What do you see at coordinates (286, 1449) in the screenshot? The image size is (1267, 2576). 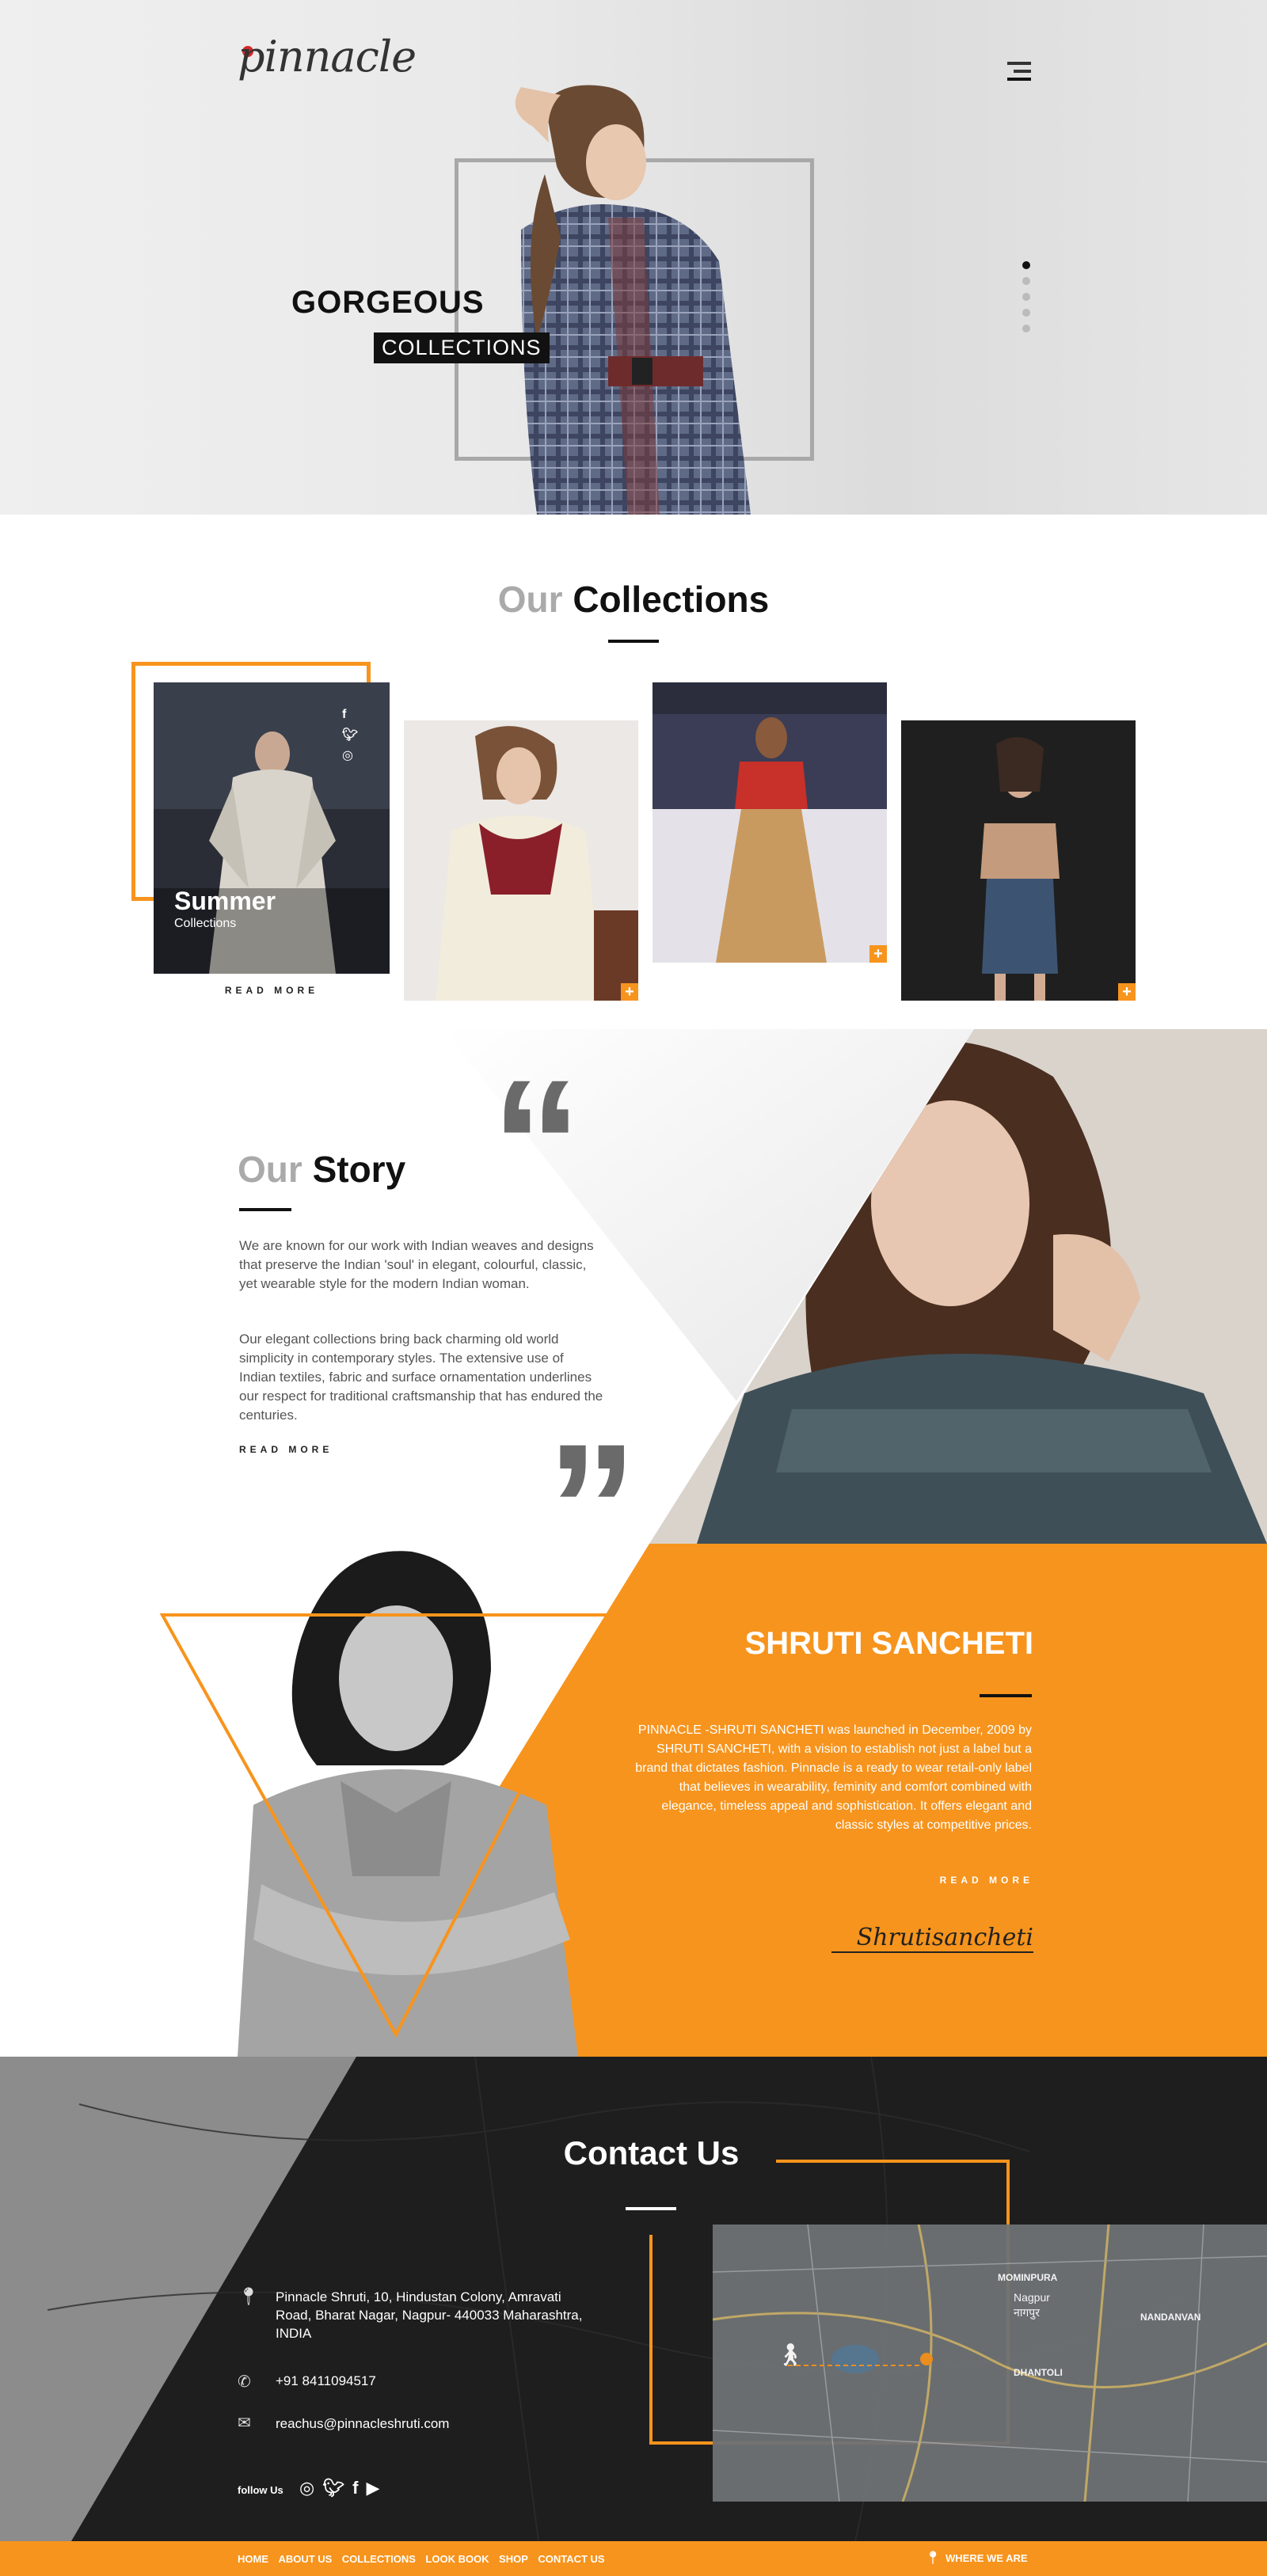 I see `story-read-more-link: READ MORE` at bounding box center [286, 1449].